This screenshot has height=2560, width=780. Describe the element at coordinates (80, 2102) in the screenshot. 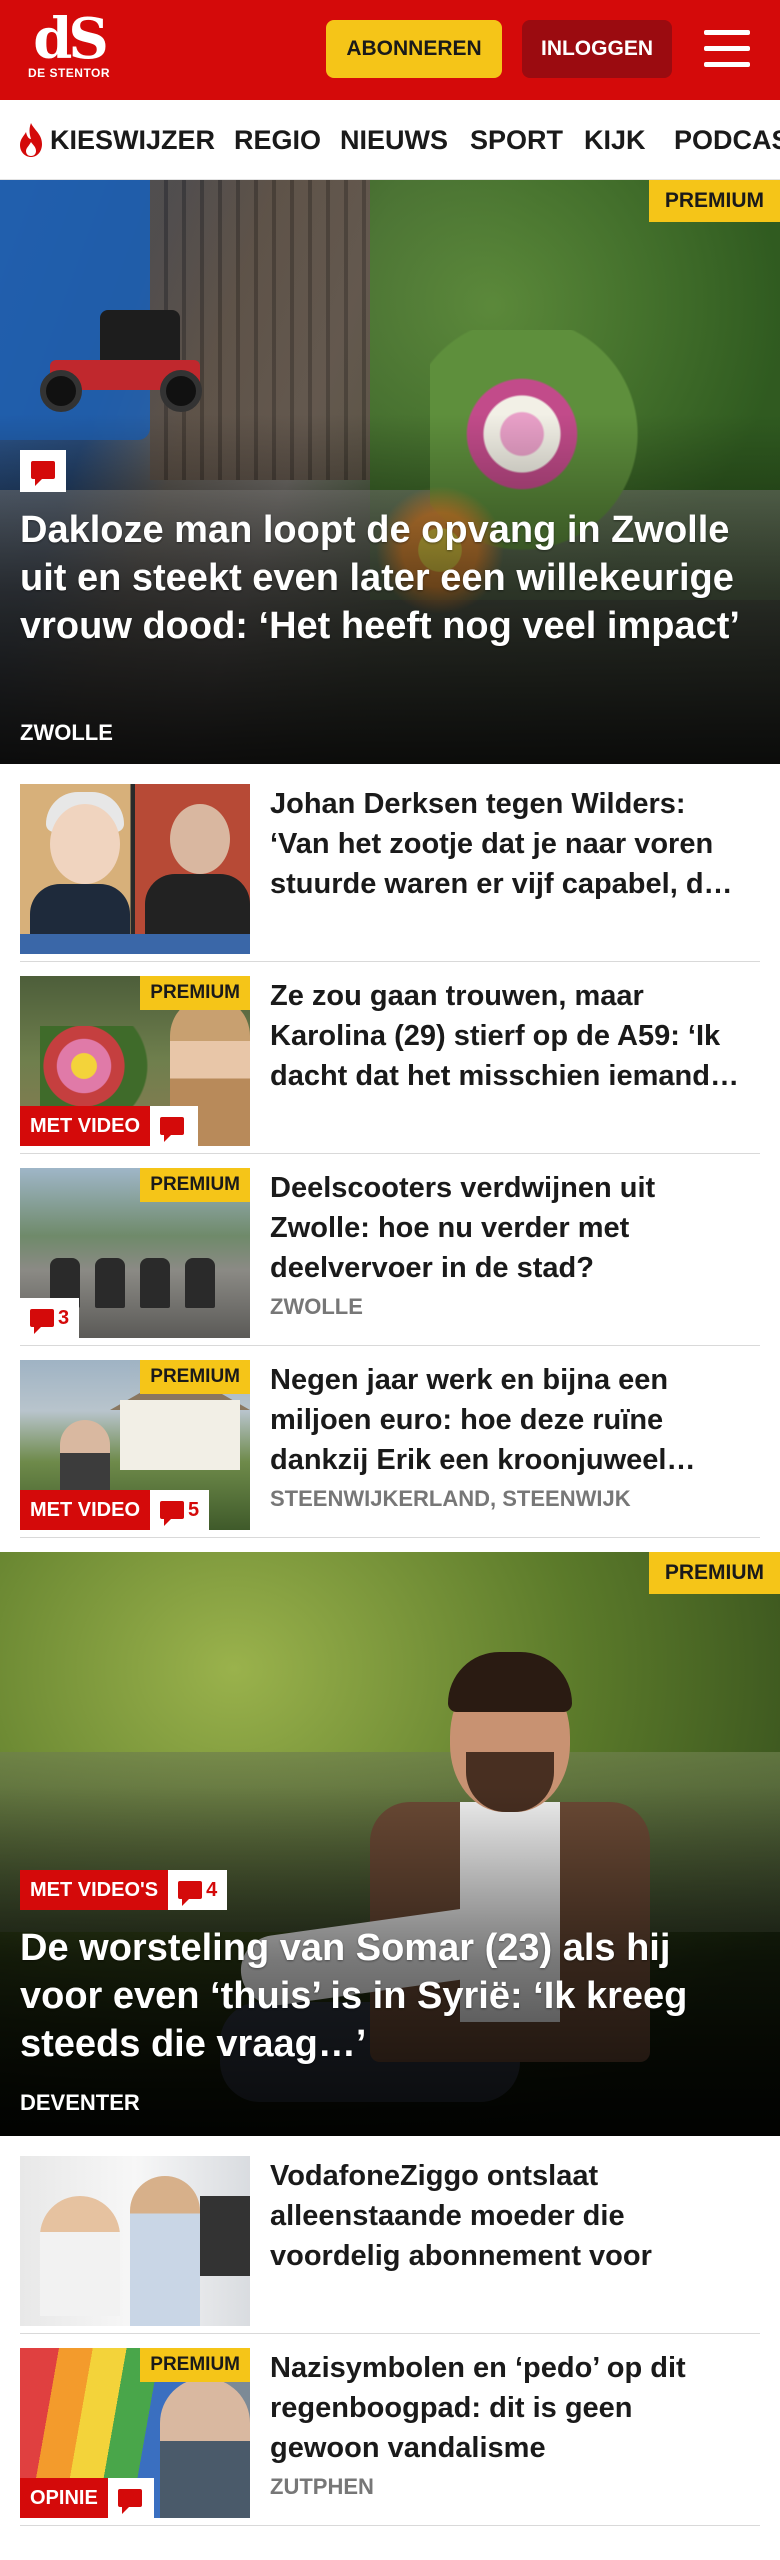

I see `hero-location: DEVENTER` at that location.